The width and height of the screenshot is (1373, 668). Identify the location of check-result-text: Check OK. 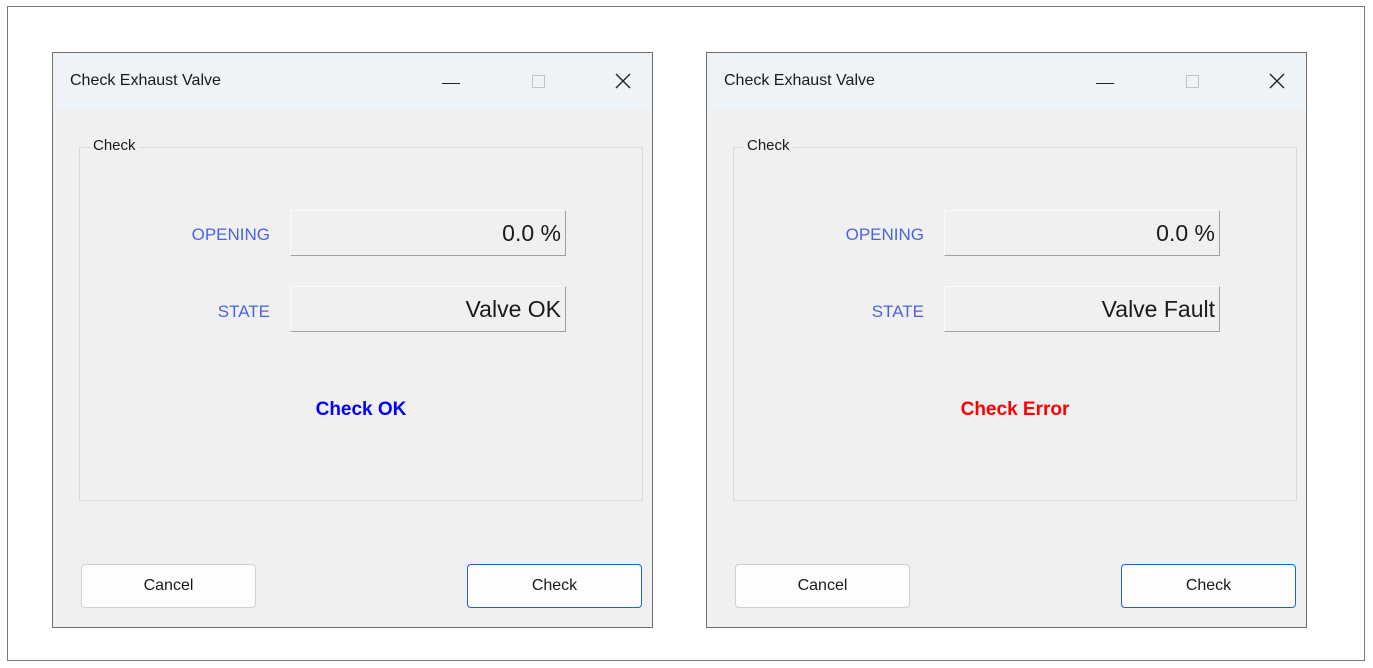
(361, 409).